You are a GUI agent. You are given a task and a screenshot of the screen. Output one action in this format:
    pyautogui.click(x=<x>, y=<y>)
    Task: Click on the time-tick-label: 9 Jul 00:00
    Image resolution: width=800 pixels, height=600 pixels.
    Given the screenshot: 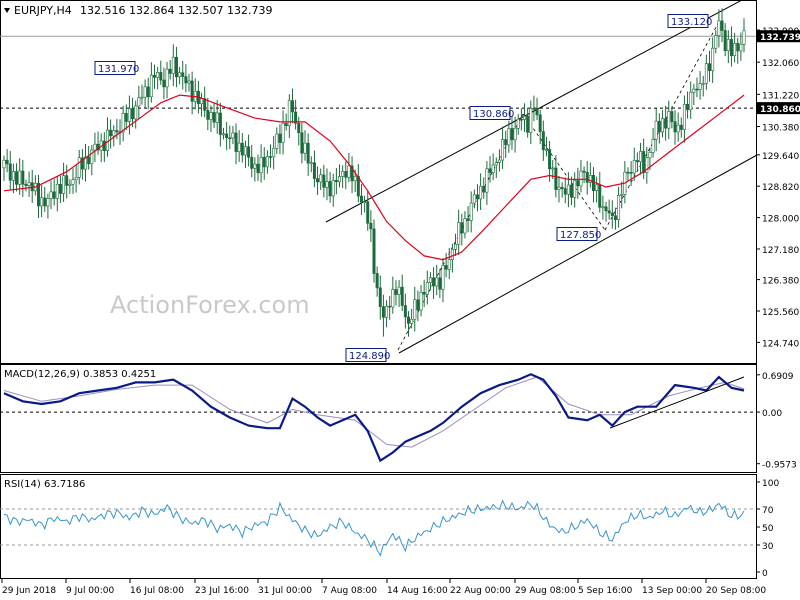 What is the action you would take?
    pyautogui.click(x=90, y=591)
    